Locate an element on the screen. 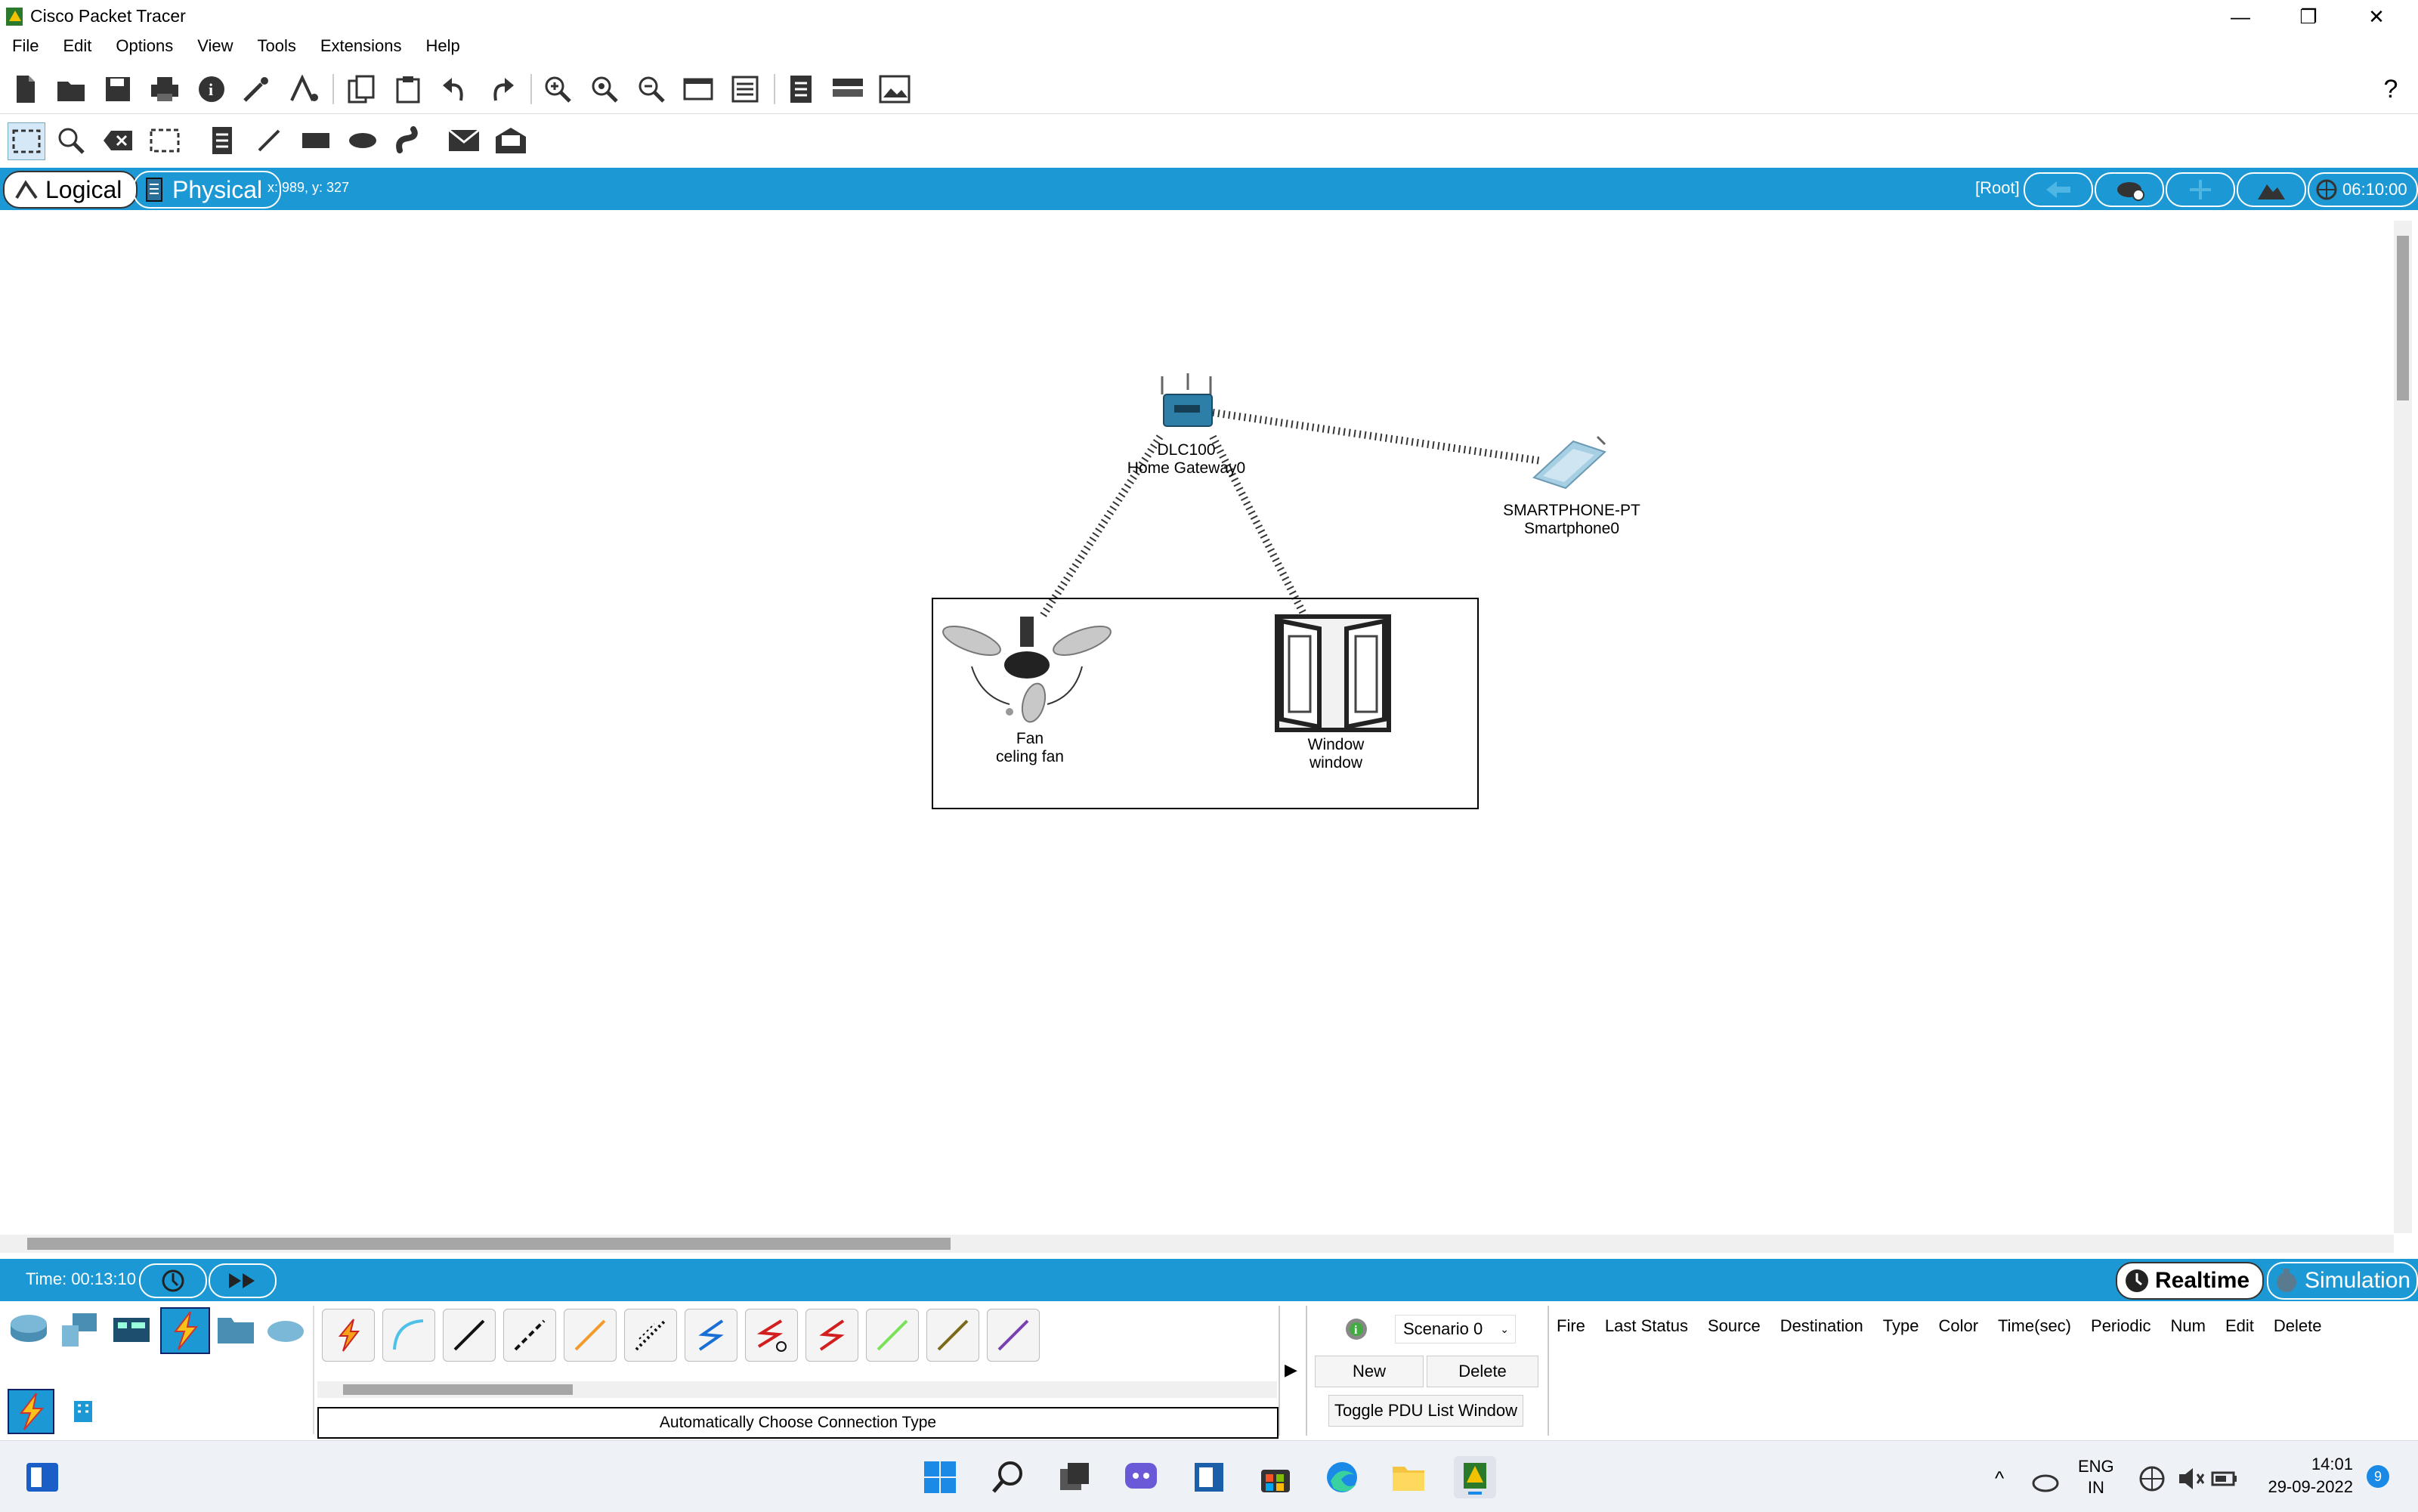 The height and width of the screenshot is (1512, 2418). close-button: ✕ is located at coordinates (2376, 16).